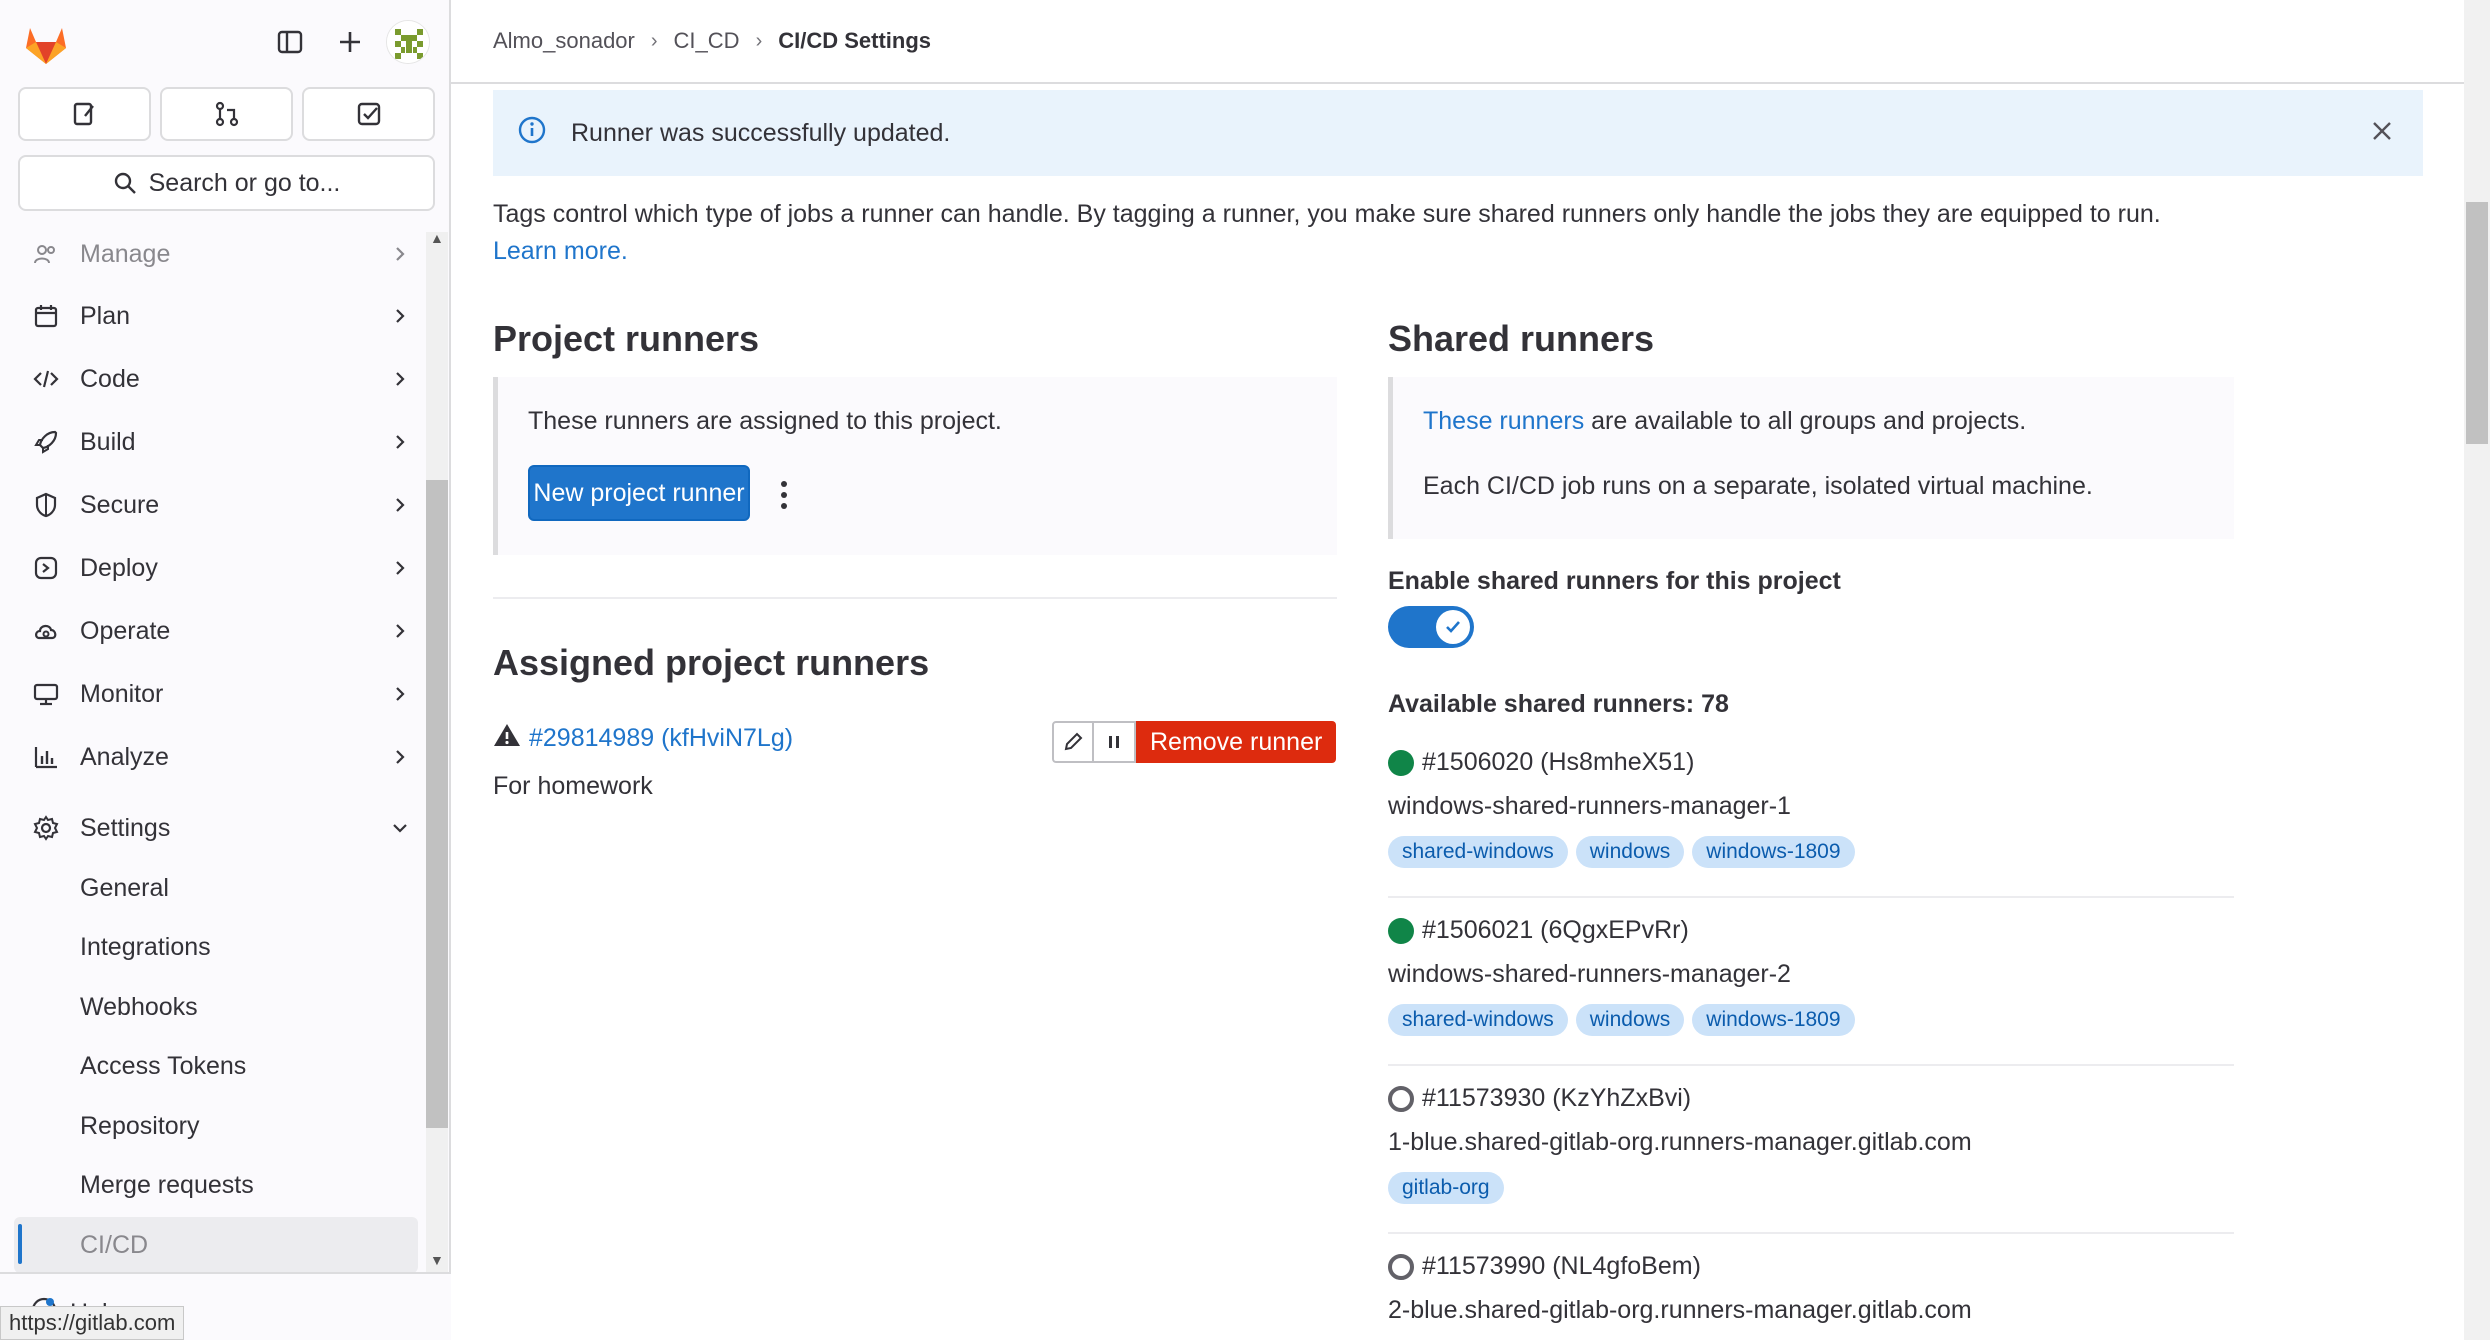  What do you see at coordinates (46, 757) in the screenshot?
I see `chart-icon` at bounding box center [46, 757].